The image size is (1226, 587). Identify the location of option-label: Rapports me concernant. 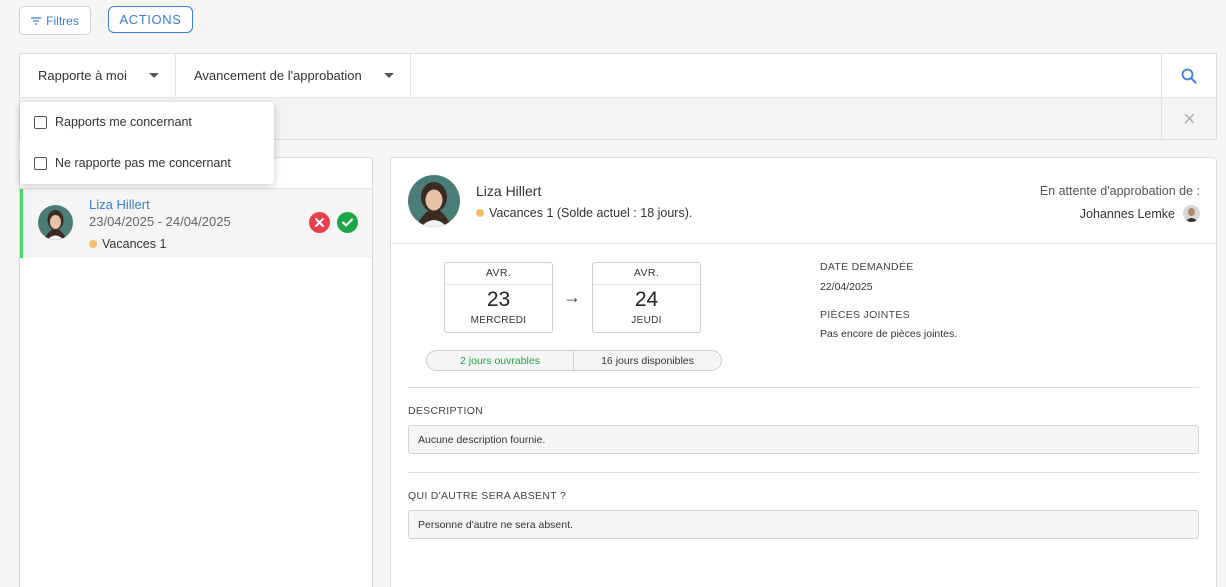
(123, 122).